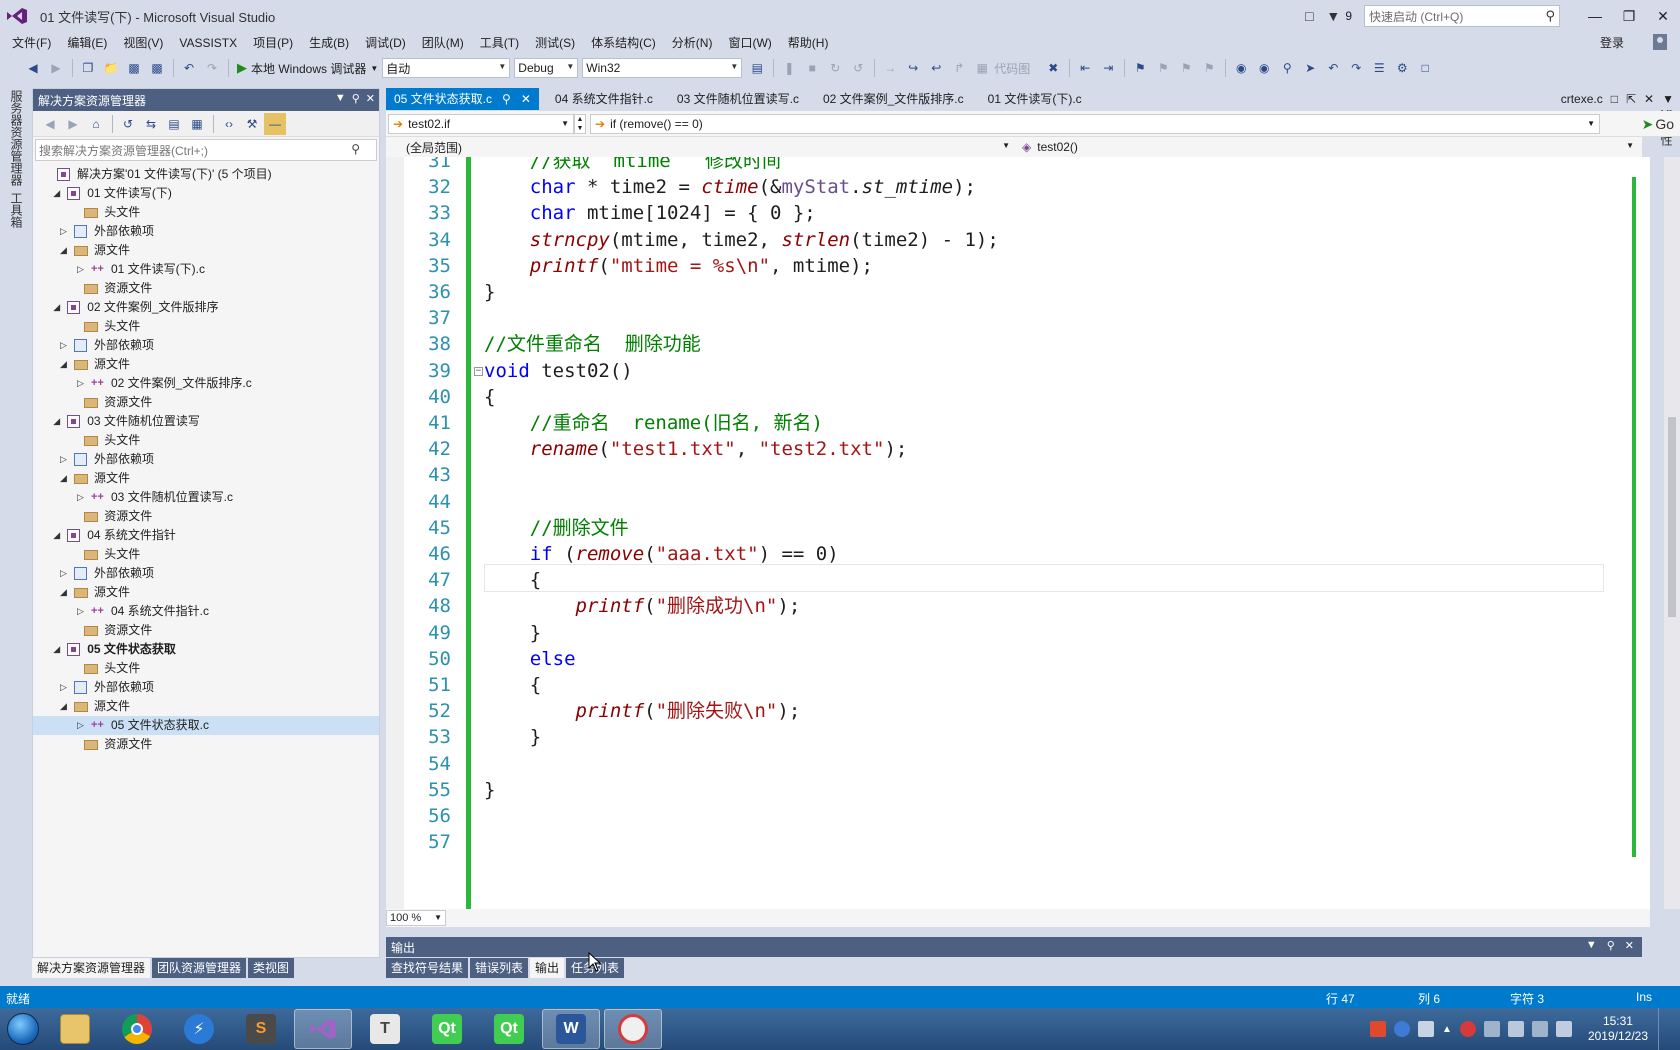 This screenshot has height=1050, width=1680. What do you see at coordinates (56, 68) in the screenshot?
I see `navigate-forward-icon: ▶` at bounding box center [56, 68].